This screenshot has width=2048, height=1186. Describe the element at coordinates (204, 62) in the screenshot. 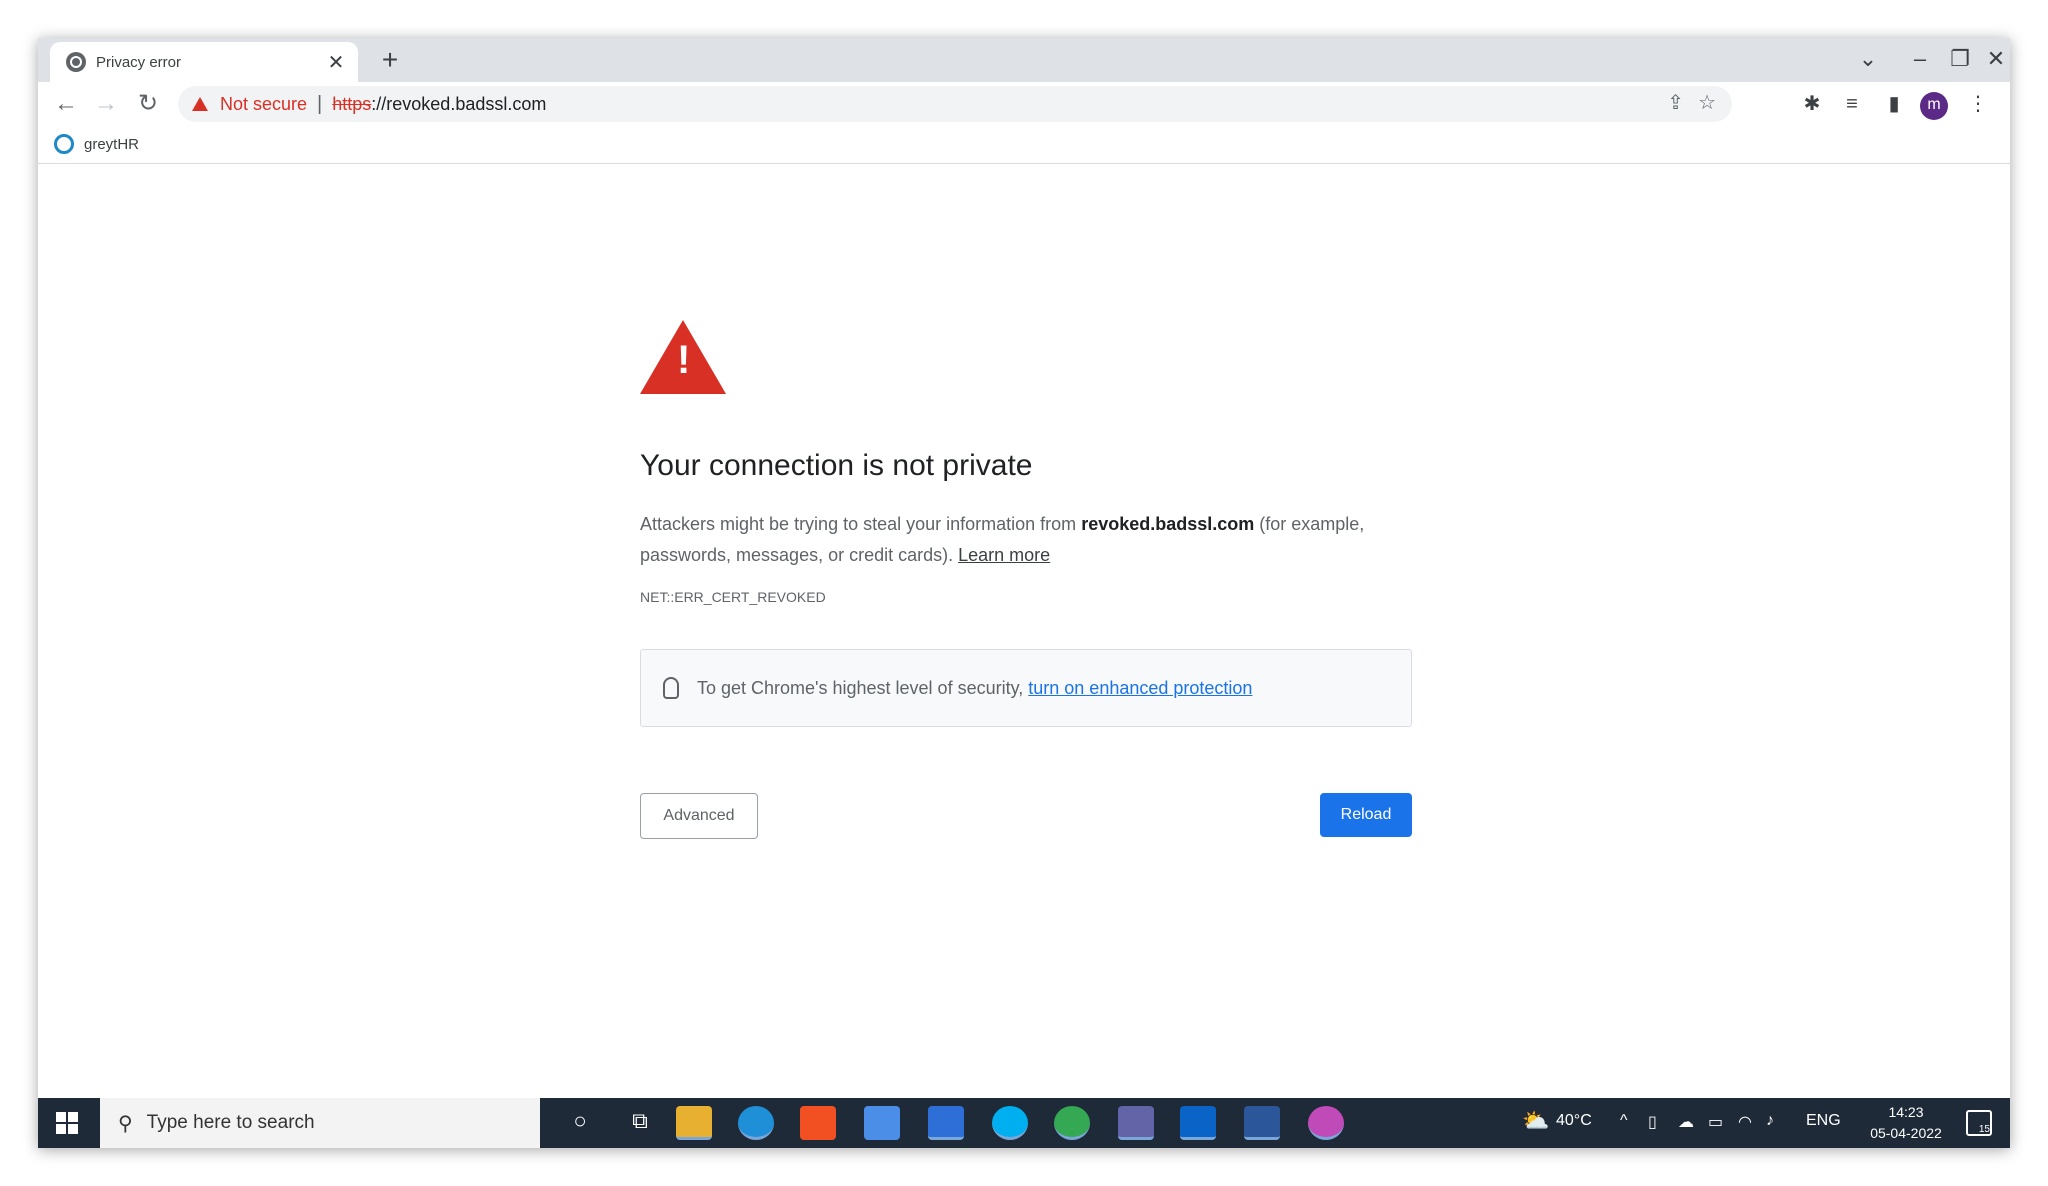

I see `tab-privacy-error: Privacy error ✕` at that location.